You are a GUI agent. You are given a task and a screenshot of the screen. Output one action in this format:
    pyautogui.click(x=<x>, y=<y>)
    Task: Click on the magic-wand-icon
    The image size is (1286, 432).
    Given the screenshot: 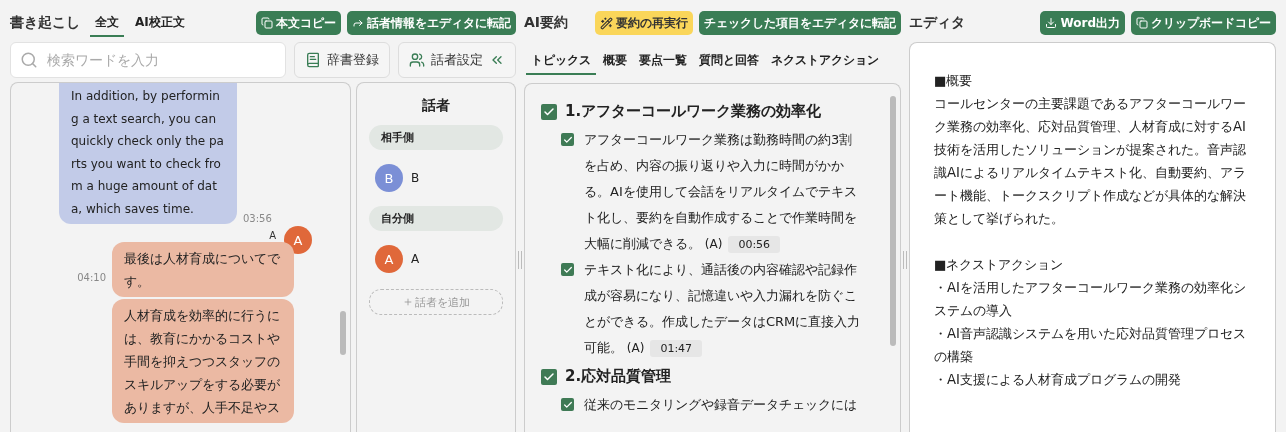 What is the action you would take?
    pyautogui.click(x=606, y=23)
    